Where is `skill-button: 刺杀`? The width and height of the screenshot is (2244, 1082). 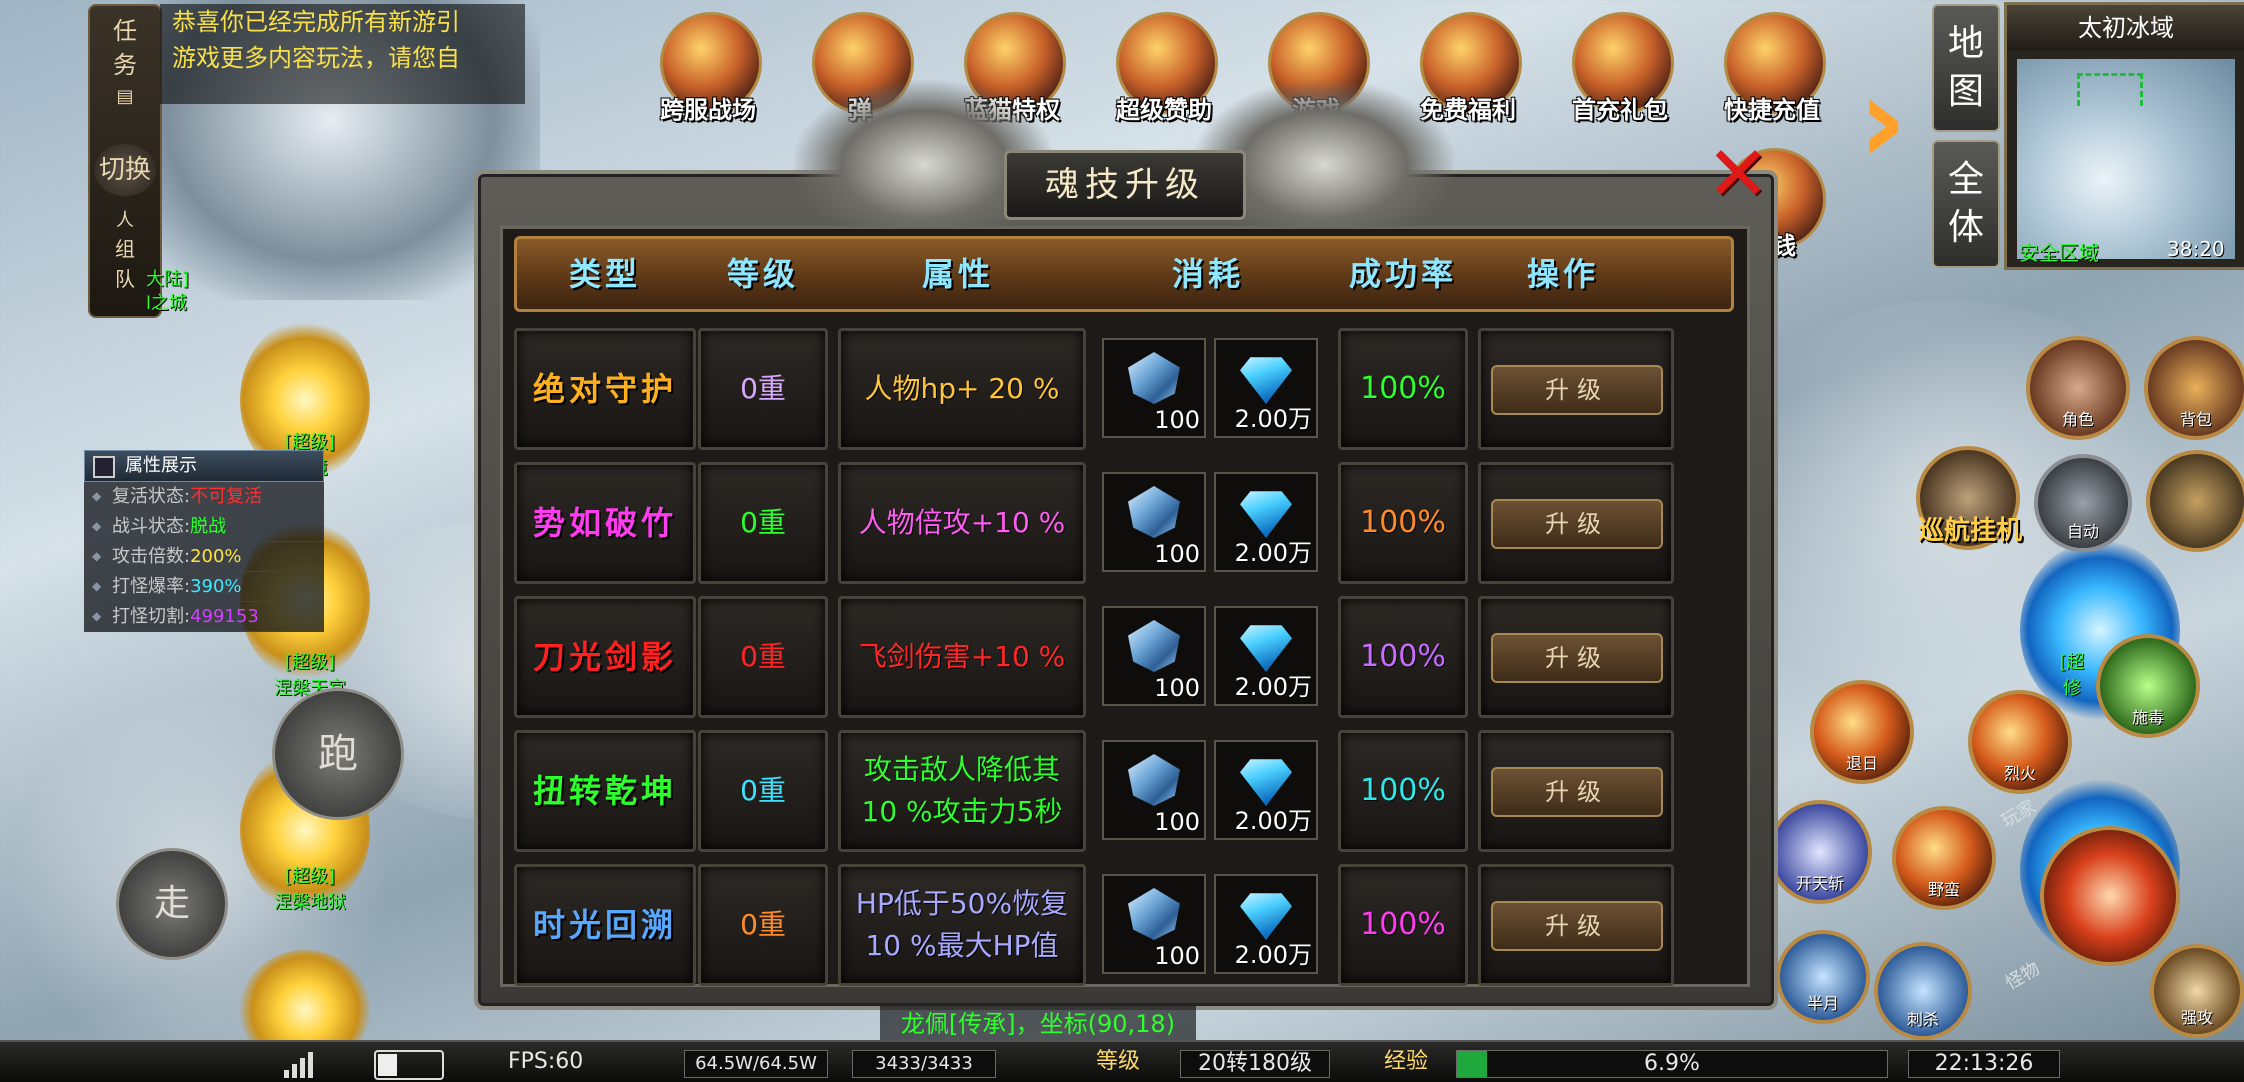 skill-button: 刺杀 is located at coordinates (1923, 991).